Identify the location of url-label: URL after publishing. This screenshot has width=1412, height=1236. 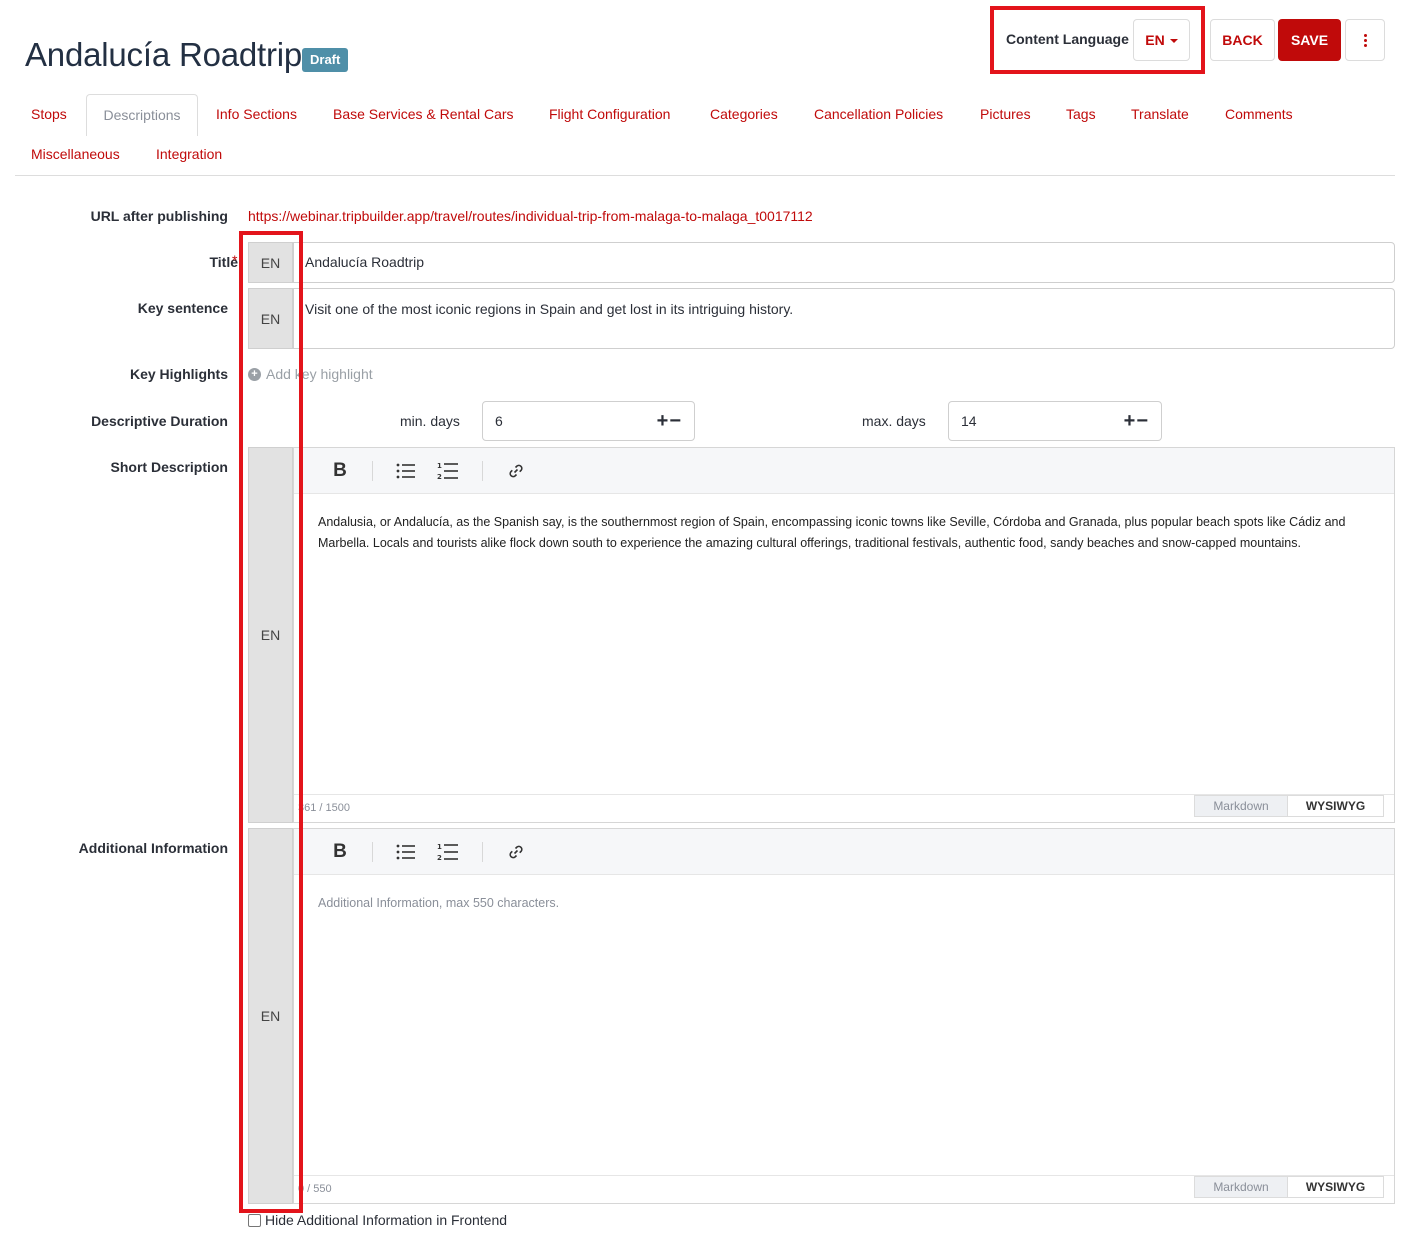
(159, 216).